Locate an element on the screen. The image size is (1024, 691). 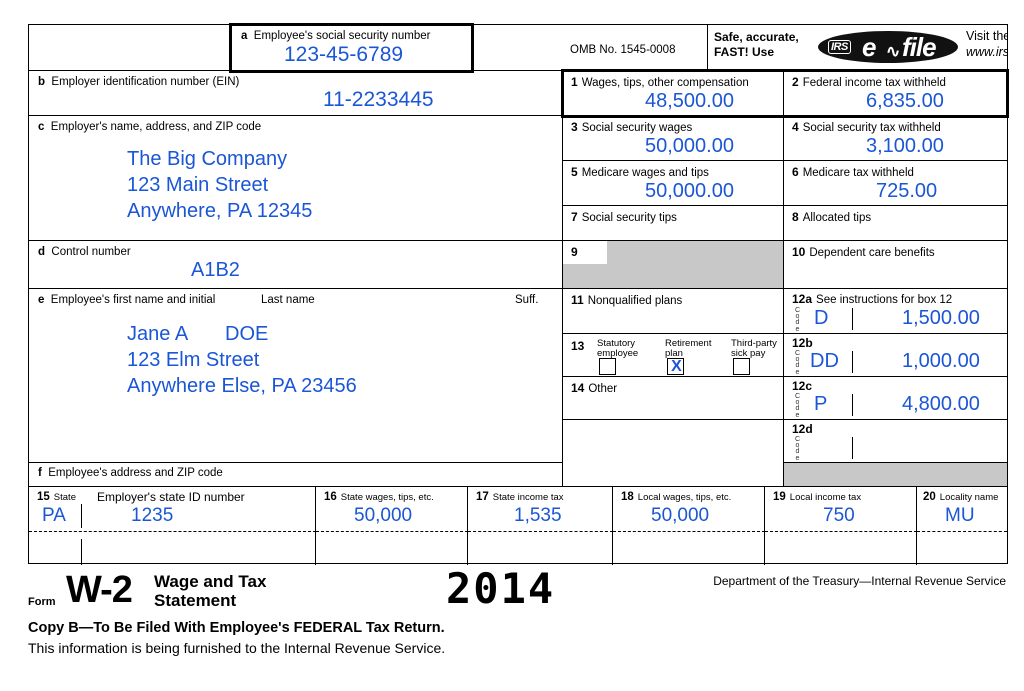
box-19-number: 19 is located at coordinates (779, 497).